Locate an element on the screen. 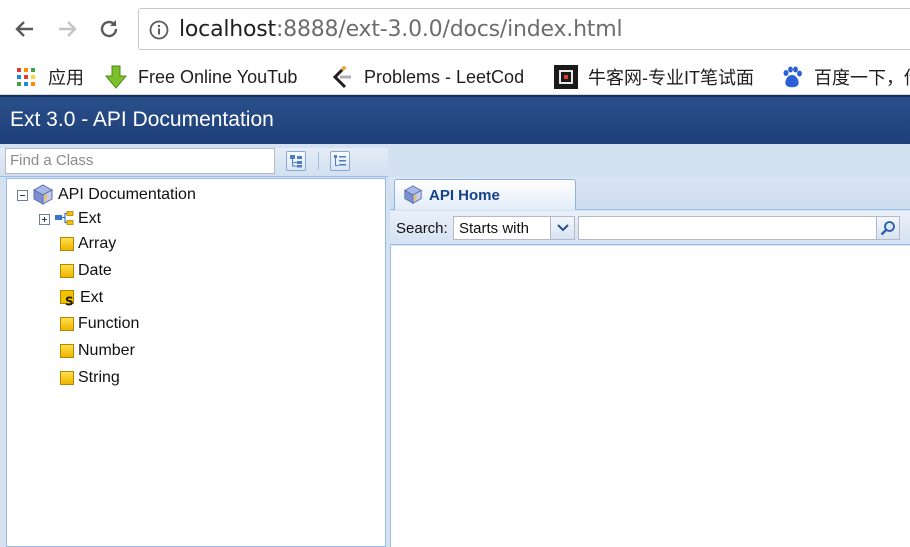  bookmark-label: 应用 is located at coordinates (66, 78).